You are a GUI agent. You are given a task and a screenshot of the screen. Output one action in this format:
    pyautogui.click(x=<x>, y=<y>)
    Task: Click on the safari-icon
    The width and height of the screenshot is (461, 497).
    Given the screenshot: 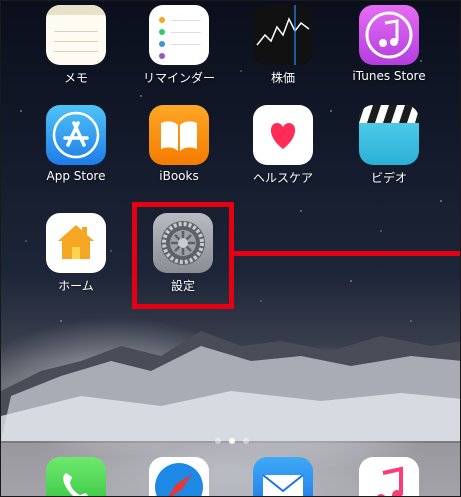 What is the action you would take?
    pyautogui.click(x=179, y=476)
    